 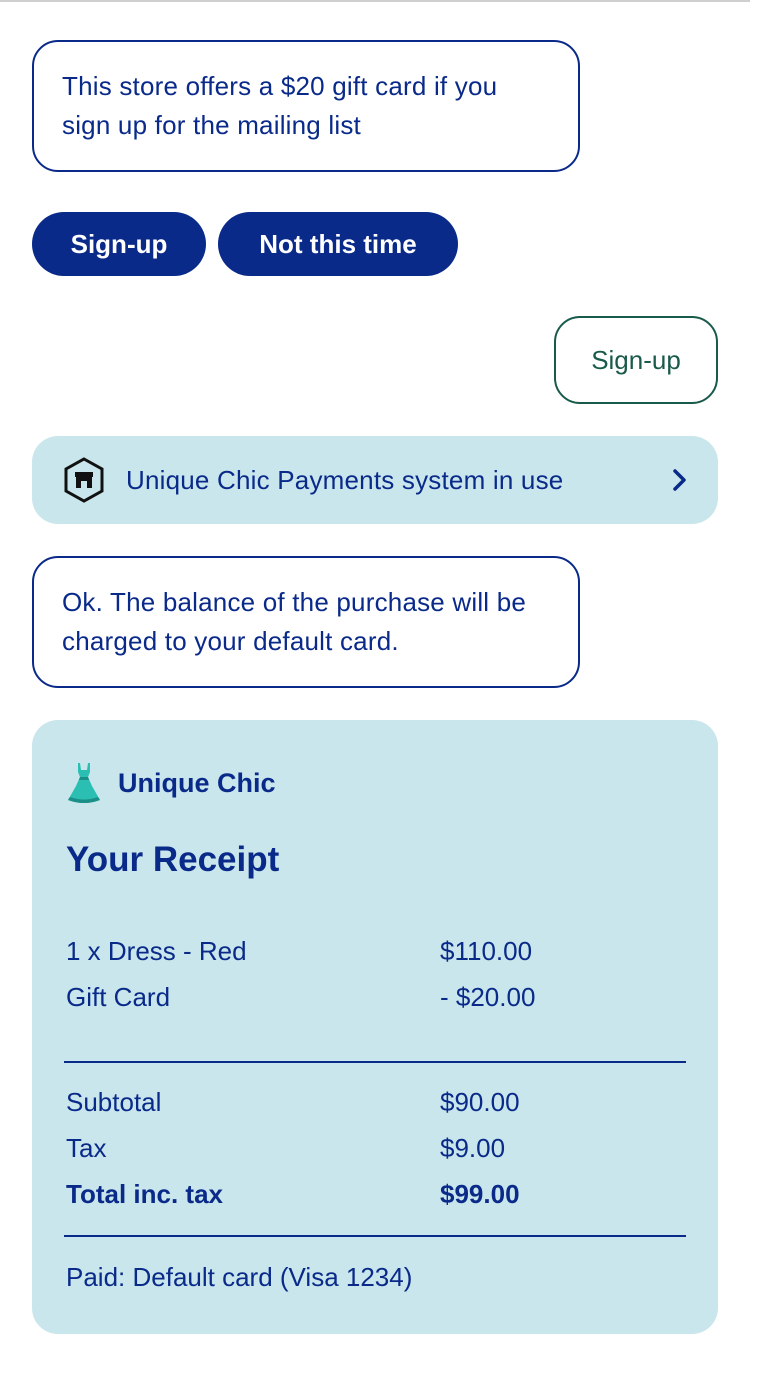 What do you see at coordinates (480, 1194) in the screenshot?
I see `total-value: $99.00` at bounding box center [480, 1194].